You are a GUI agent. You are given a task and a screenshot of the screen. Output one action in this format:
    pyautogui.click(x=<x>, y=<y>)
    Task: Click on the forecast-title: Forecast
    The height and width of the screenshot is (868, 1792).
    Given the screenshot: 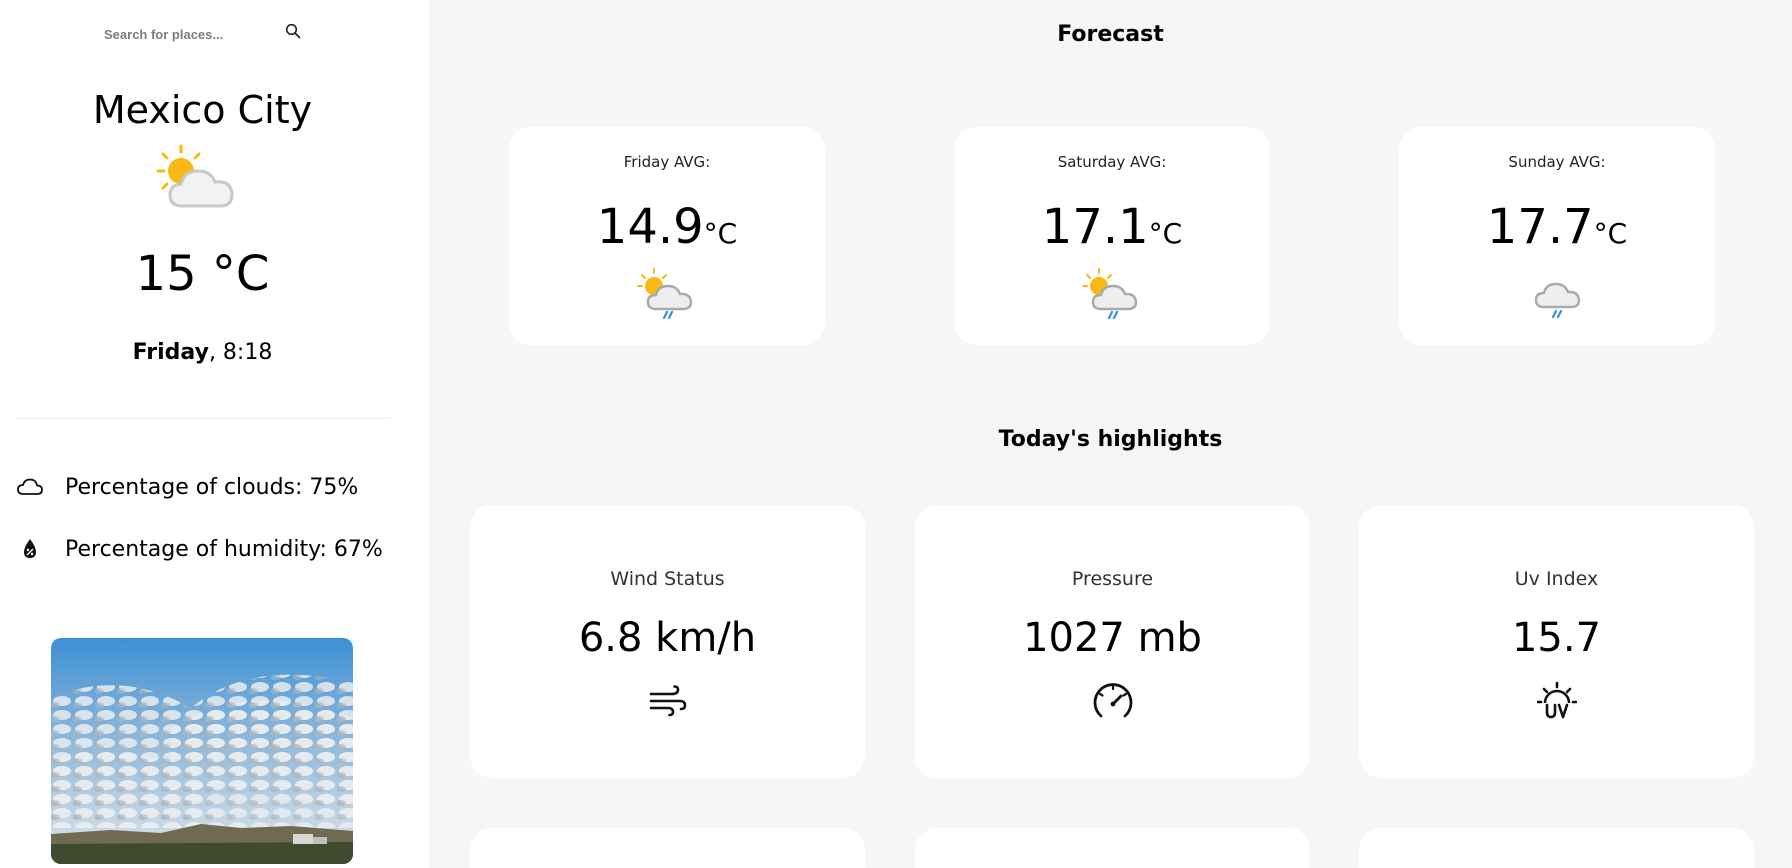 What is the action you would take?
    pyautogui.click(x=1110, y=34)
    